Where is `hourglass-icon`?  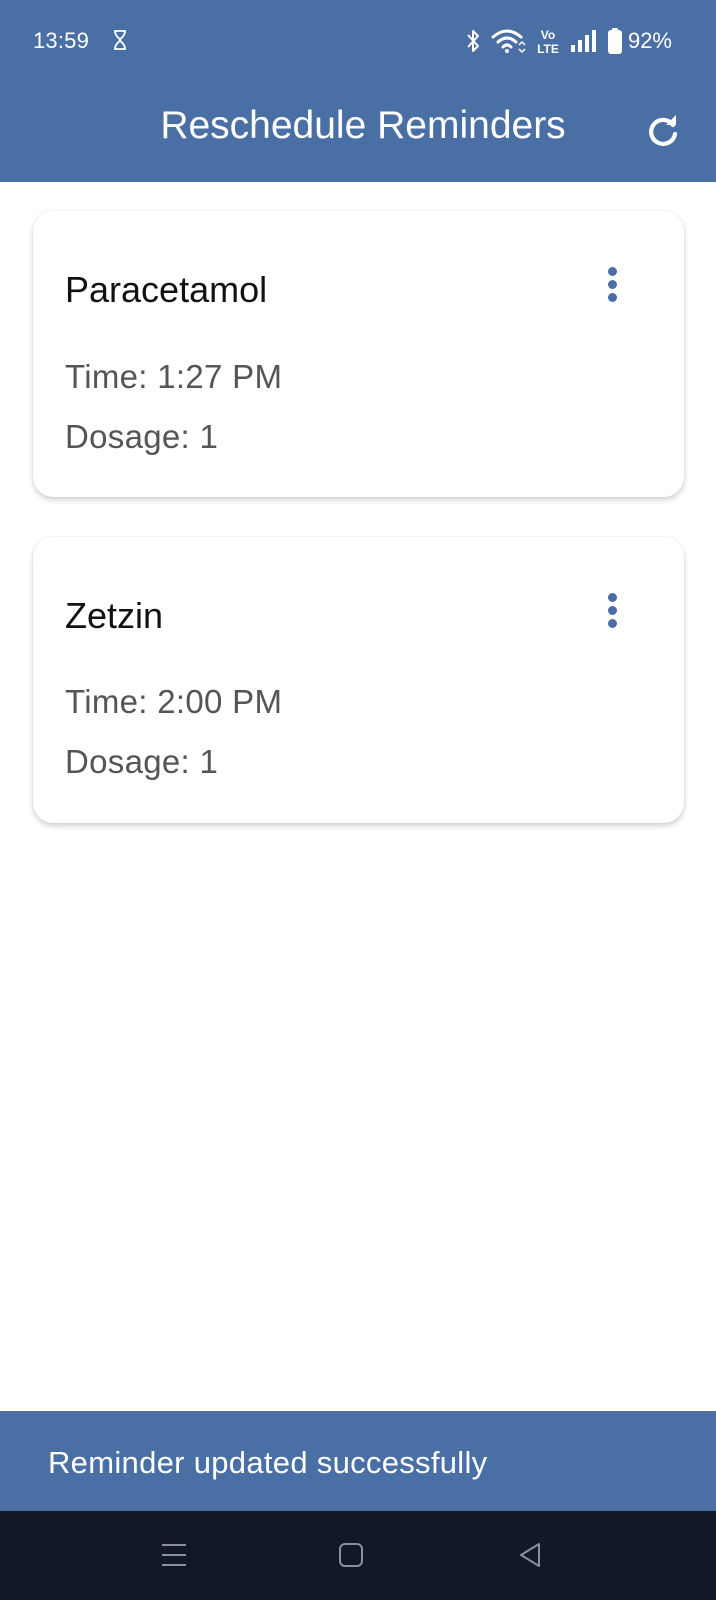 hourglass-icon is located at coordinates (120, 40).